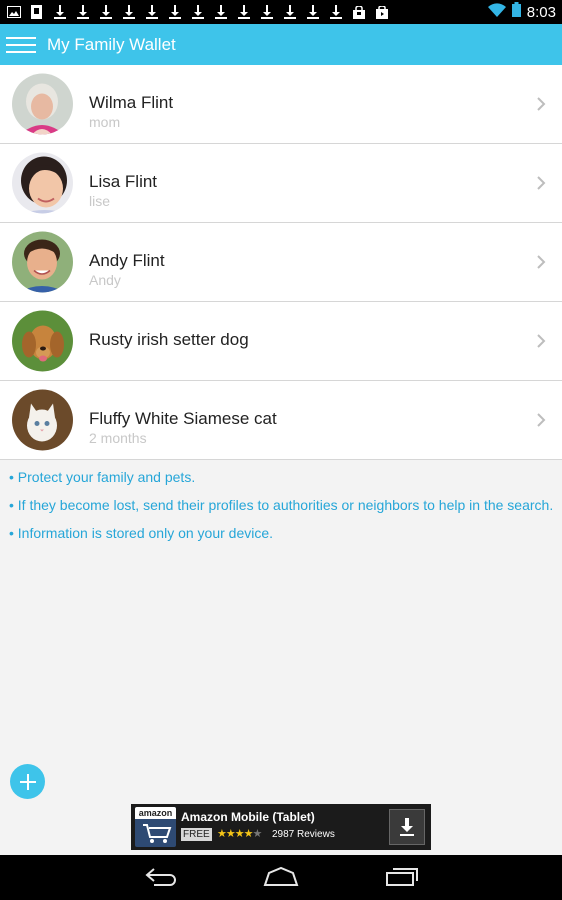  I want to click on image-icon, so click(13, 12).